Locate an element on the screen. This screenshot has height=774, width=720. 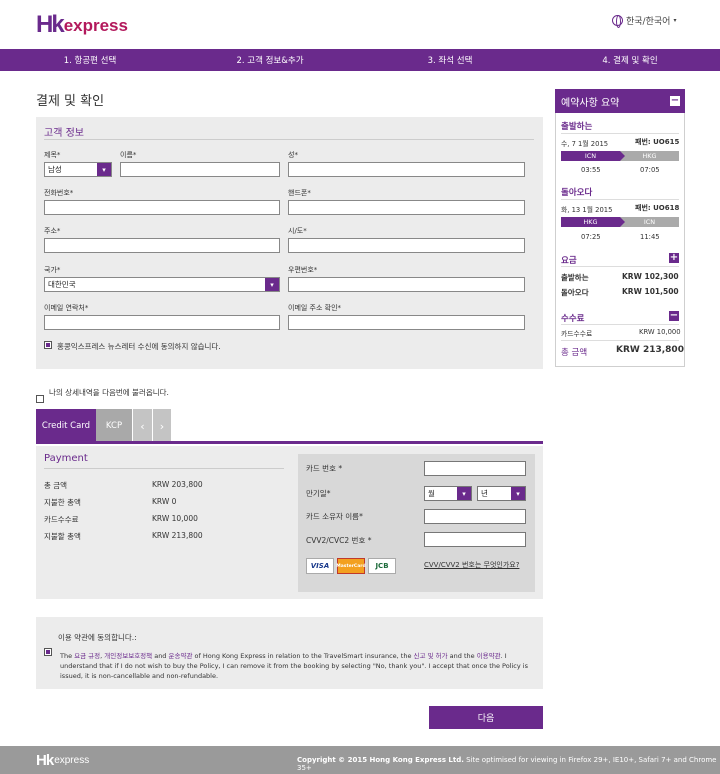
expiry-label: 만기일* is located at coordinates (318, 493).